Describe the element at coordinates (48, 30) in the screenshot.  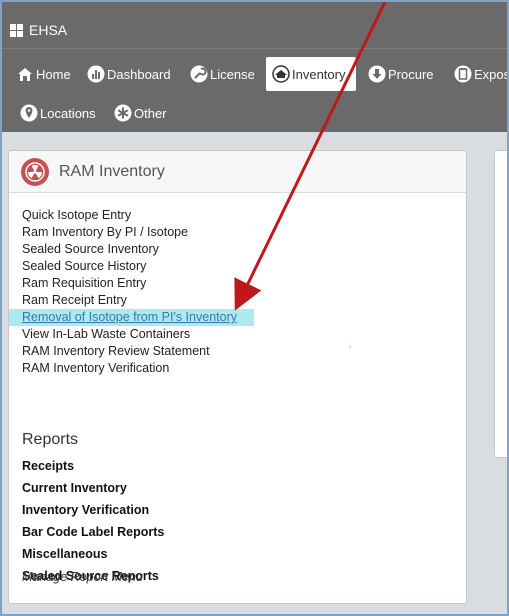
I see `app-title: EHSA` at that location.